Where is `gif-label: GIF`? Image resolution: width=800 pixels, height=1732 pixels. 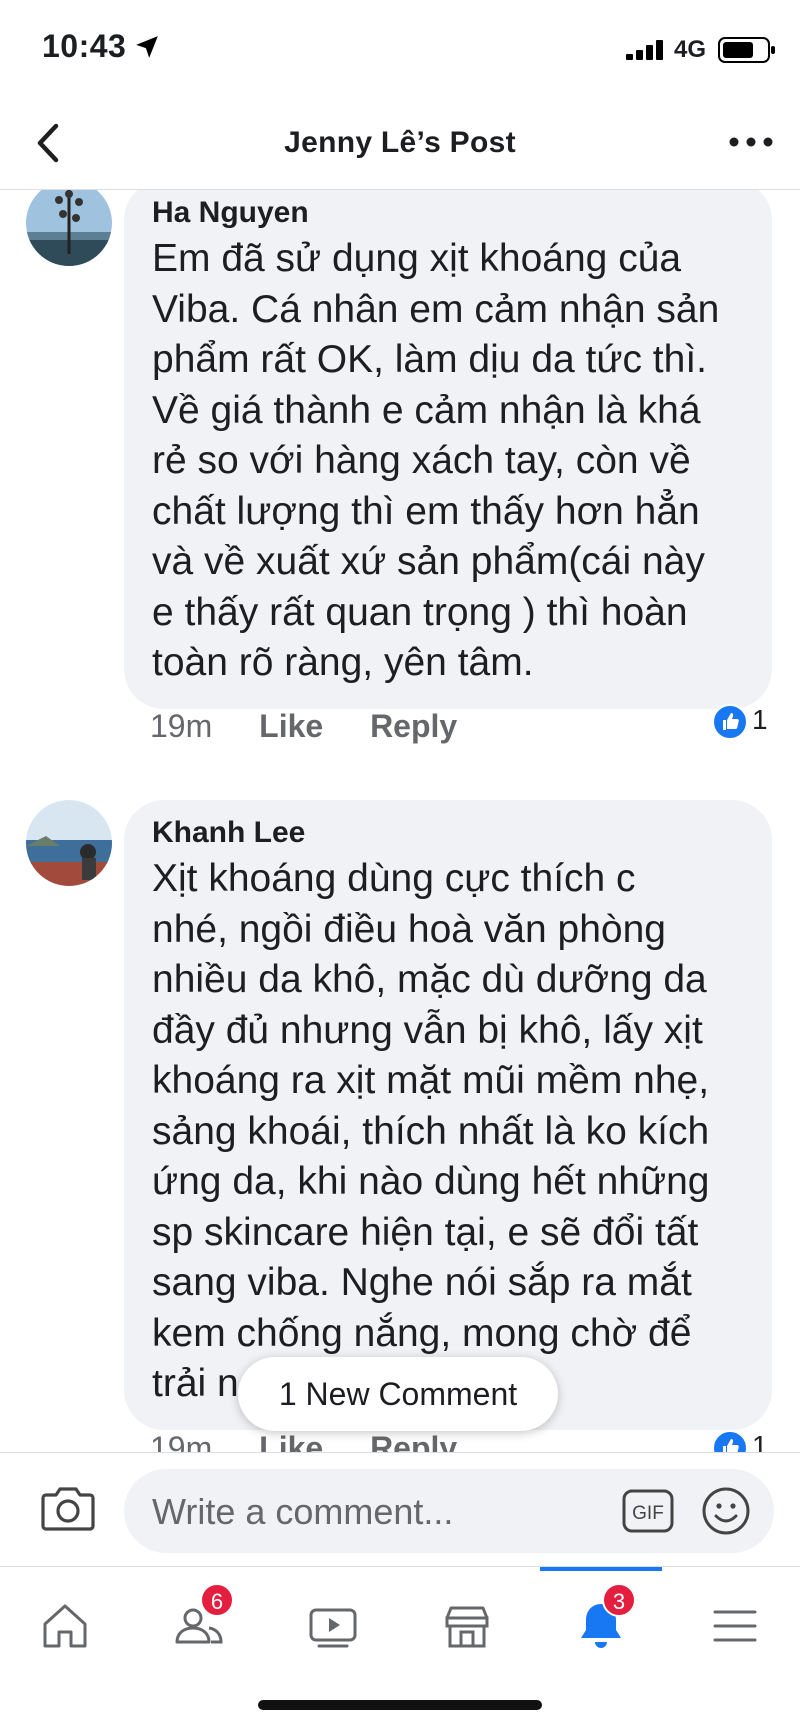 gif-label: GIF is located at coordinates (648, 1513).